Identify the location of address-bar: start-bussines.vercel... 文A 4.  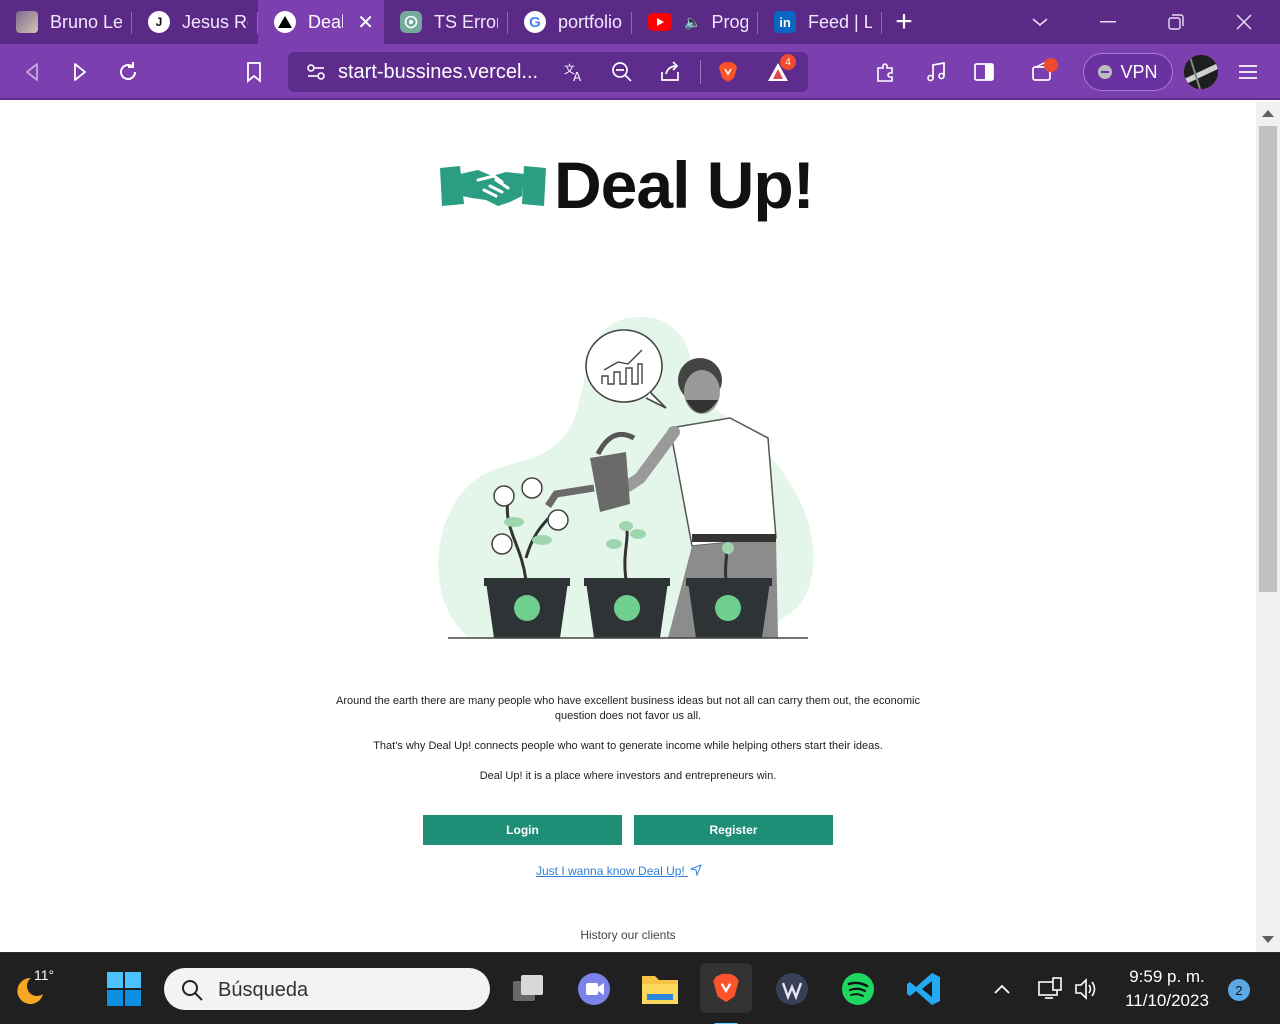
(548, 72).